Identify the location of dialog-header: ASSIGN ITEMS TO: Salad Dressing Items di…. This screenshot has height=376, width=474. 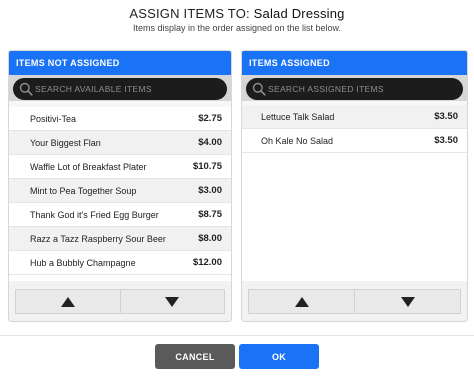
(237, 19).